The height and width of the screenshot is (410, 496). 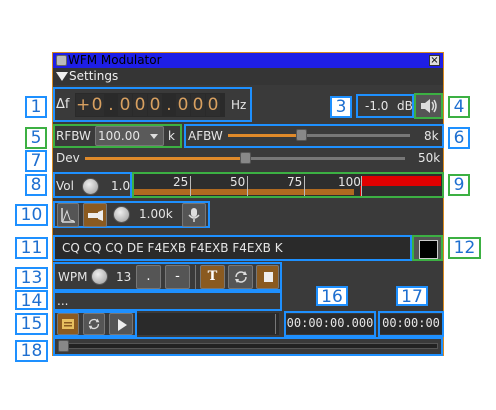 What do you see at coordinates (124, 277) in the screenshot?
I see `wpm-value: 13` at bounding box center [124, 277].